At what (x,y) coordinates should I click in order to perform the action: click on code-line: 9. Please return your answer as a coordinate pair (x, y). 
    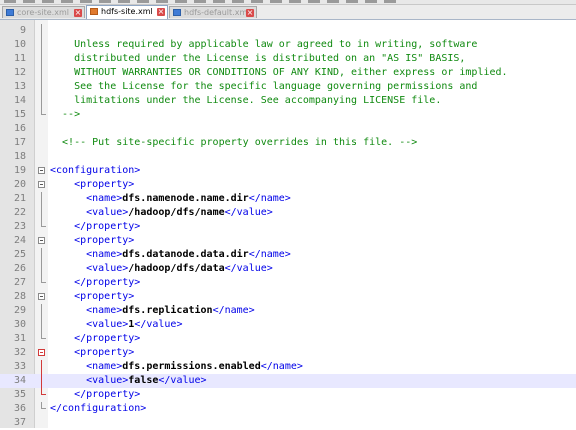
    Looking at the image, I should click on (288, 31).